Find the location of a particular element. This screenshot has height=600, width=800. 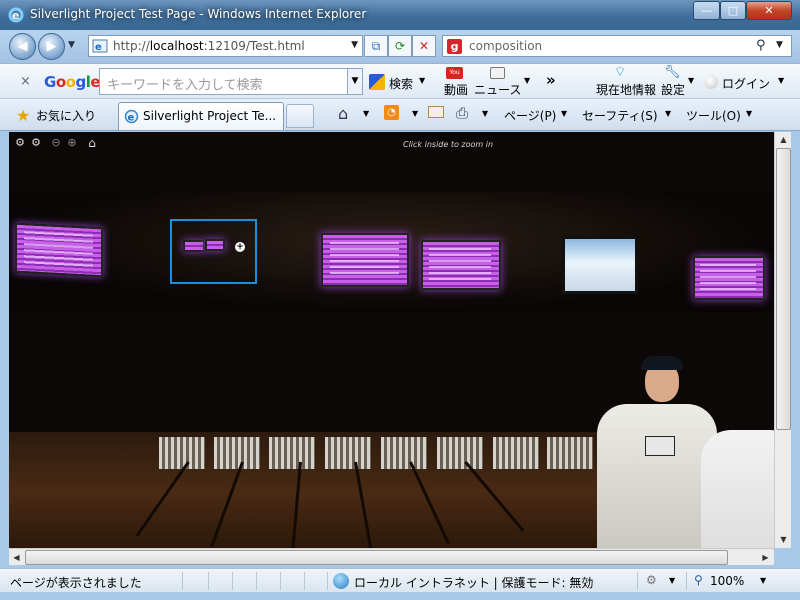

mail-icon is located at coordinates (436, 112).